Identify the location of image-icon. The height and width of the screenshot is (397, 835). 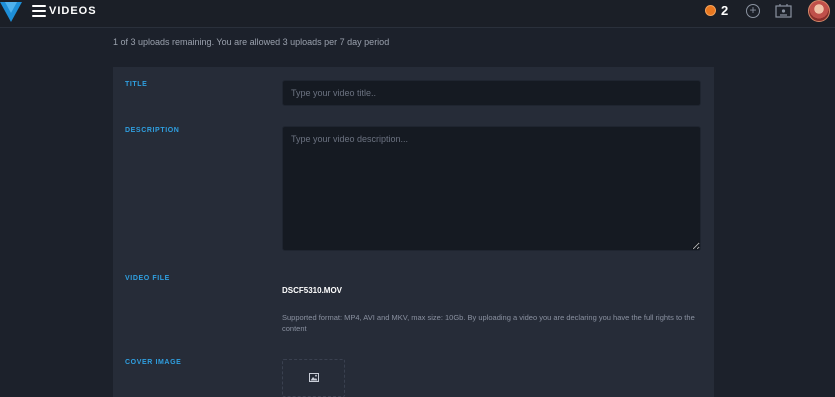
(314, 377).